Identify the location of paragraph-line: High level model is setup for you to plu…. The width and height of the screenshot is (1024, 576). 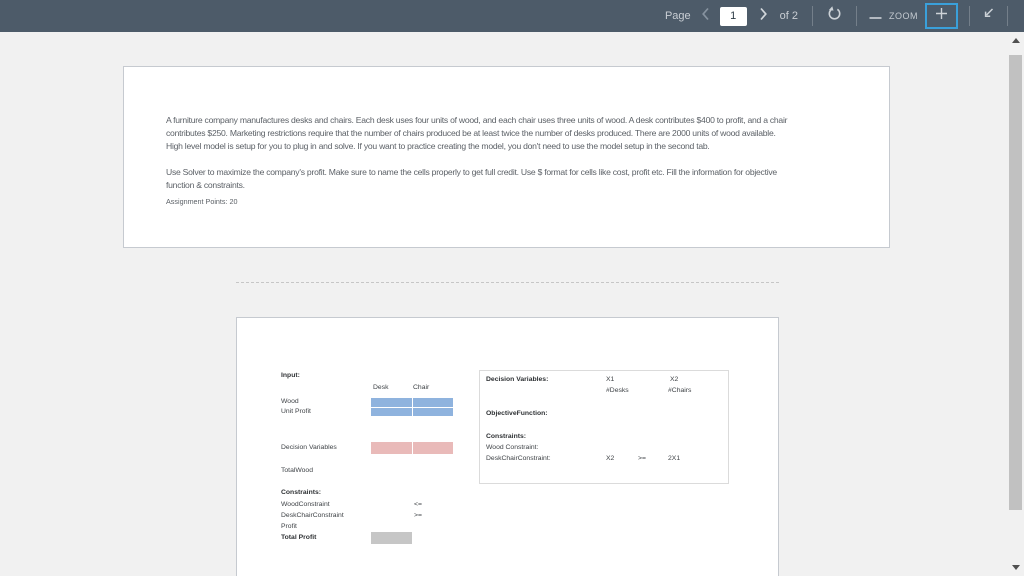
(438, 146).